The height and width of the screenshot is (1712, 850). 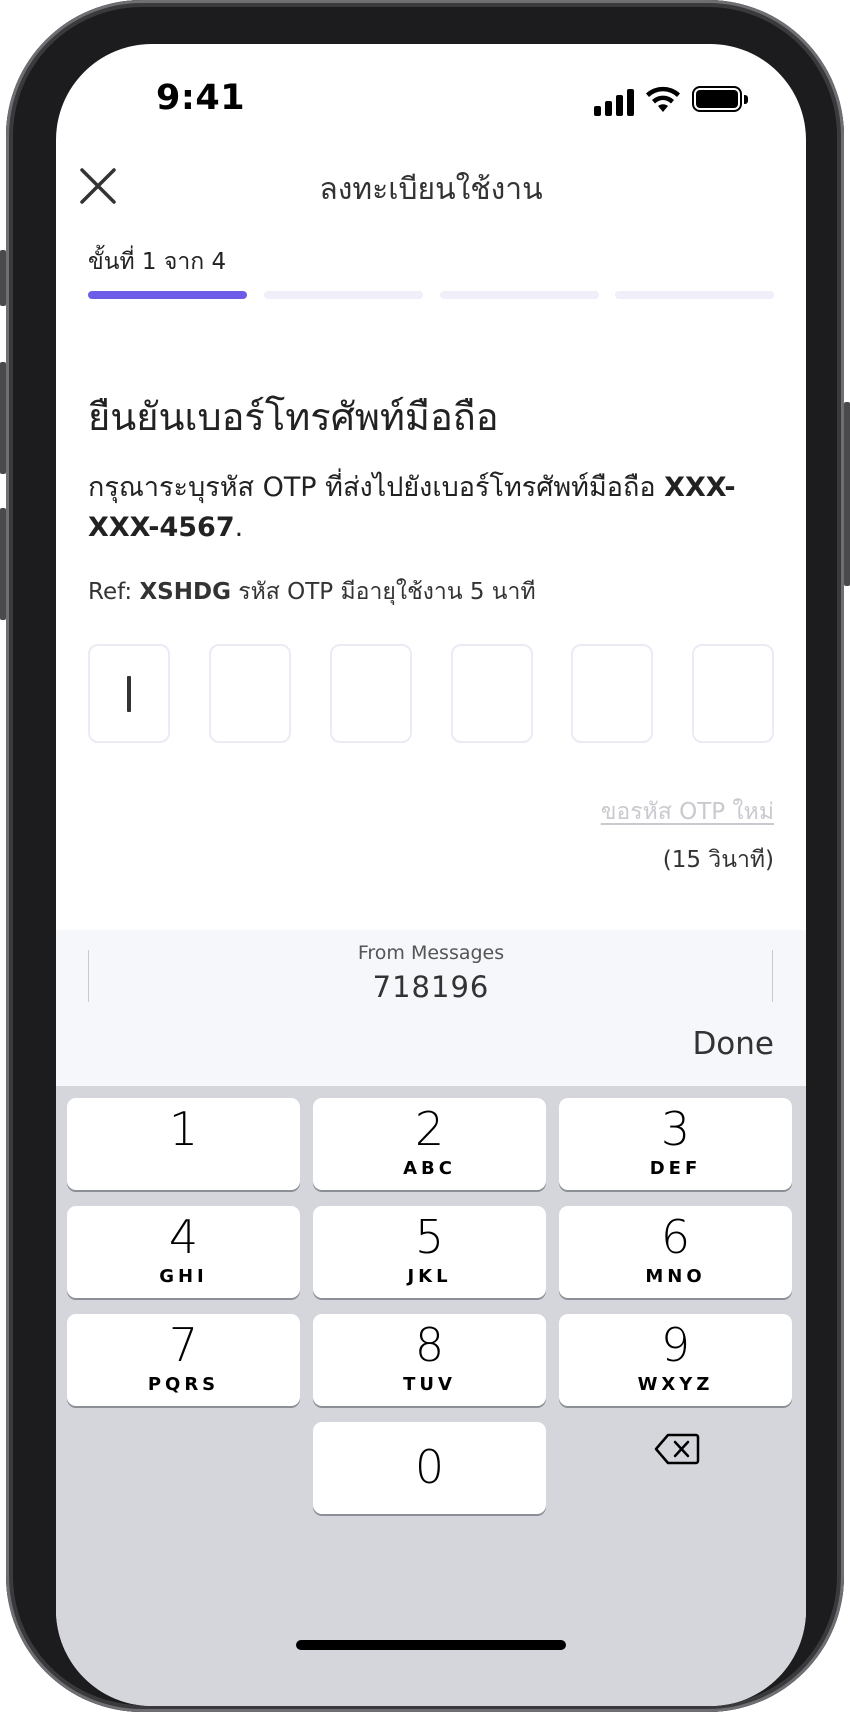 I want to click on home-indicator, so click(x=431, y=1645).